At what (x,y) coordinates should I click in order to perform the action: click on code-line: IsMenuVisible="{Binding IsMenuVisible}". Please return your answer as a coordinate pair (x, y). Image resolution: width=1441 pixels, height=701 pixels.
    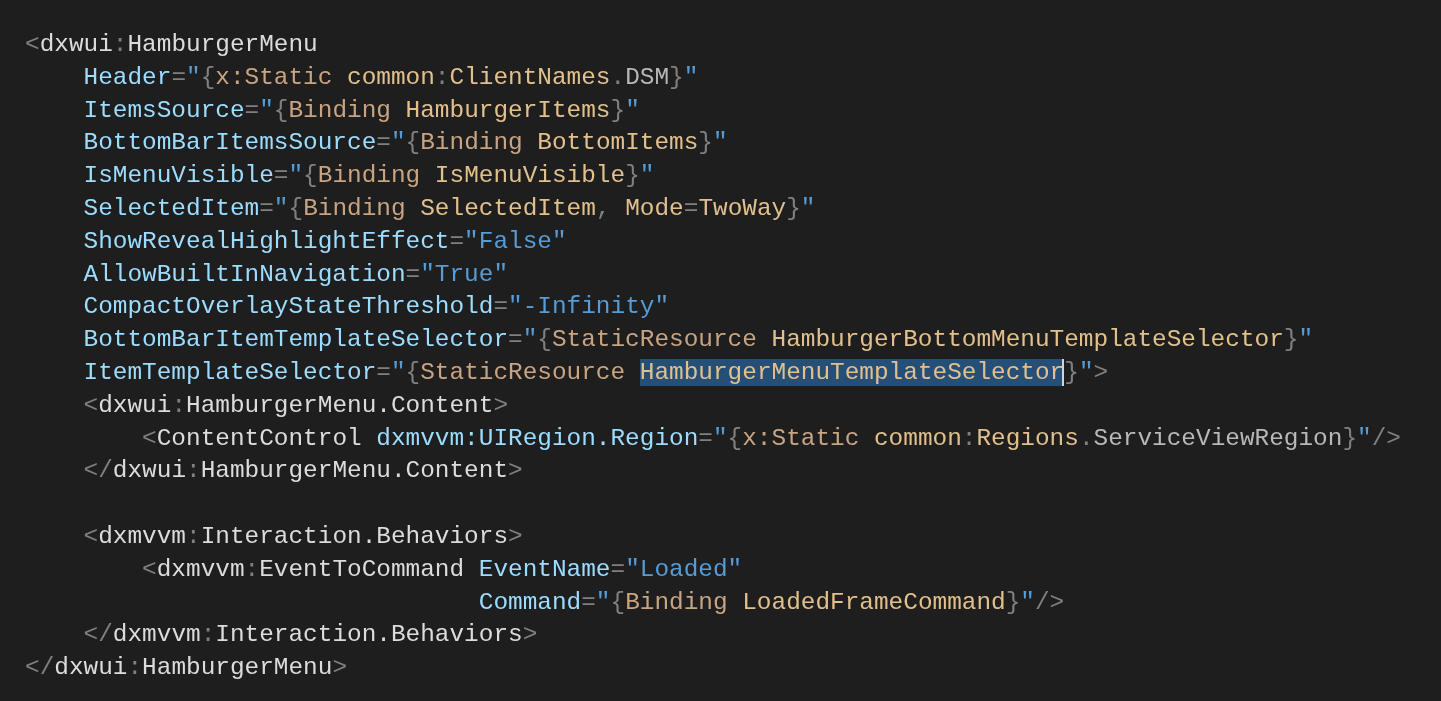
    Looking at the image, I should click on (369, 176).